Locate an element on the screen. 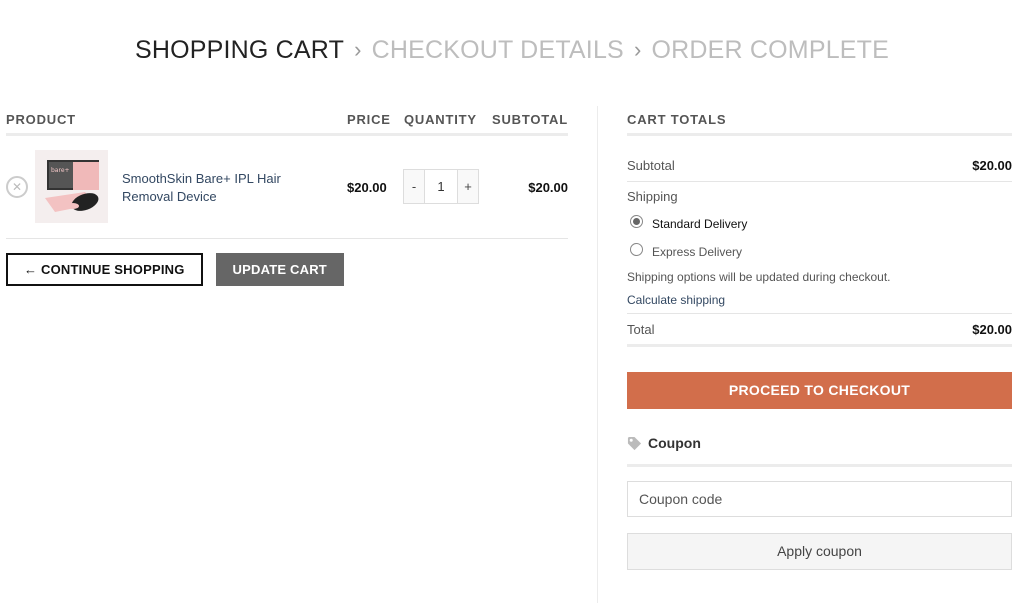 The width and height of the screenshot is (1024, 603). header-quantity: QUANTITY is located at coordinates (440, 119).